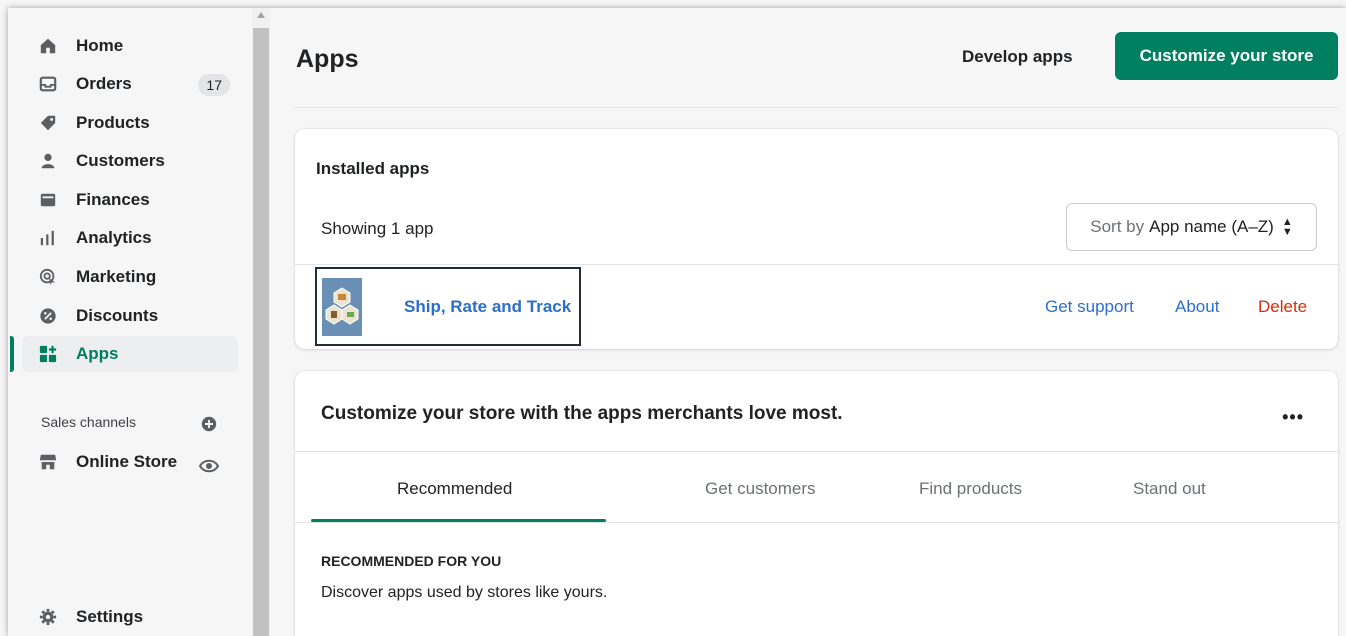 The image size is (1346, 636). Describe the element at coordinates (127, 461) in the screenshot. I see `sidebar-item-label: Online Store` at that location.